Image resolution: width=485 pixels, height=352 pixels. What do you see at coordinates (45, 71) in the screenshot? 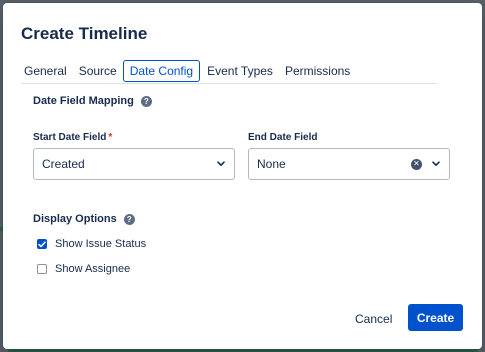
I see `tab-general: General` at bounding box center [45, 71].